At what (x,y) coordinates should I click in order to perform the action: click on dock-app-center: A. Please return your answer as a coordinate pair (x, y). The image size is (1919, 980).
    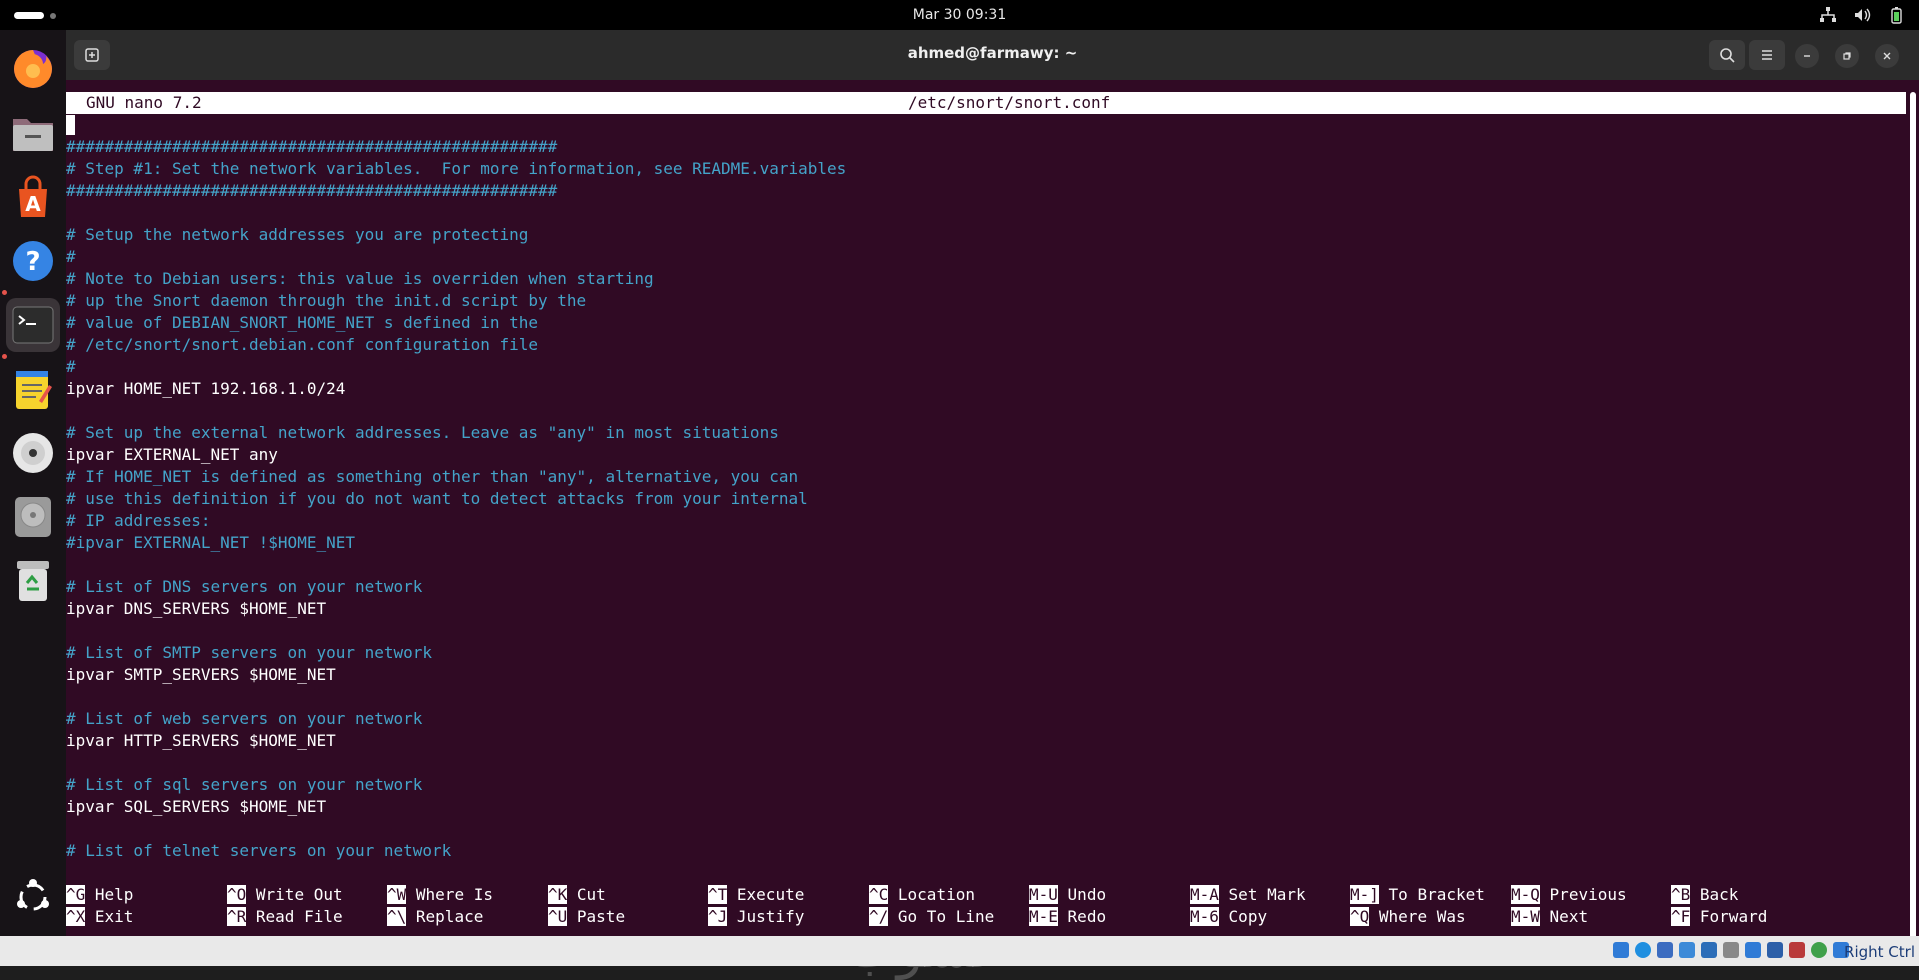
    Looking at the image, I should click on (33, 197).